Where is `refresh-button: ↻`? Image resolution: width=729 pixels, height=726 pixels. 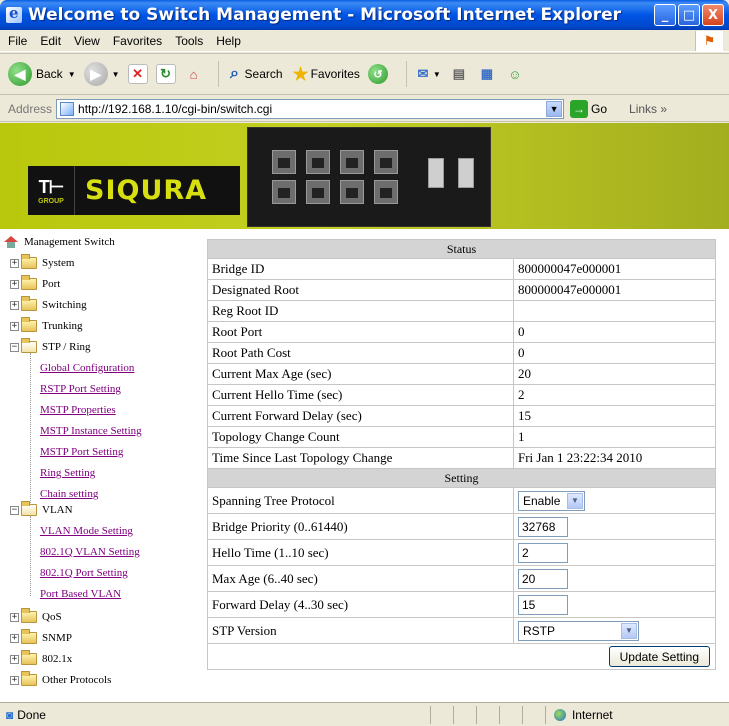 refresh-button: ↻ is located at coordinates (165, 74).